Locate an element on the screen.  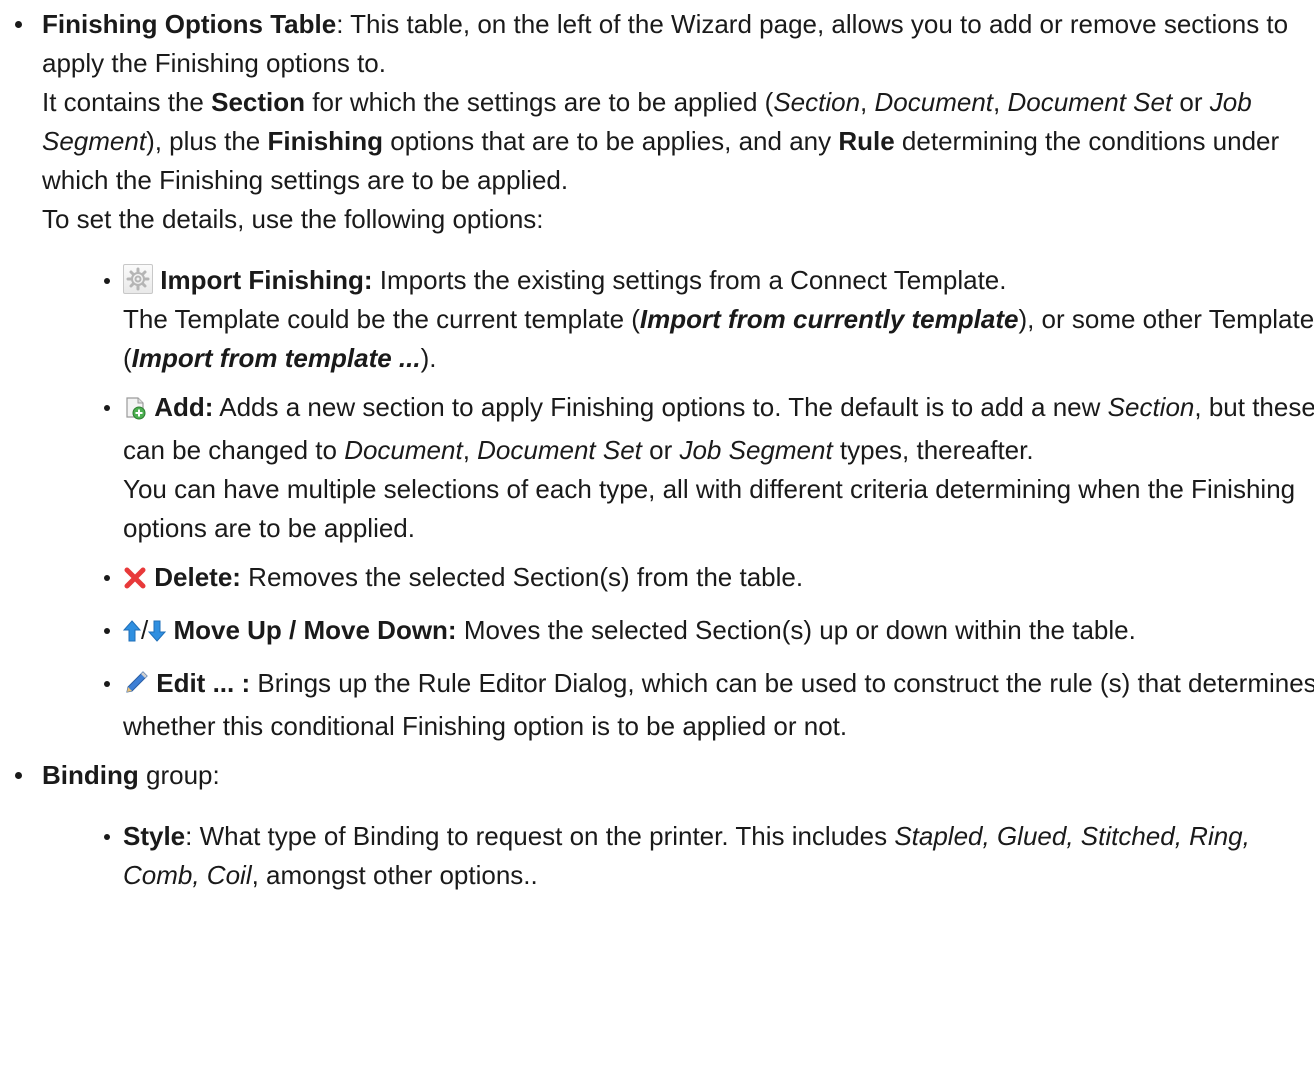
style-label: Style is located at coordinates (154, 836).